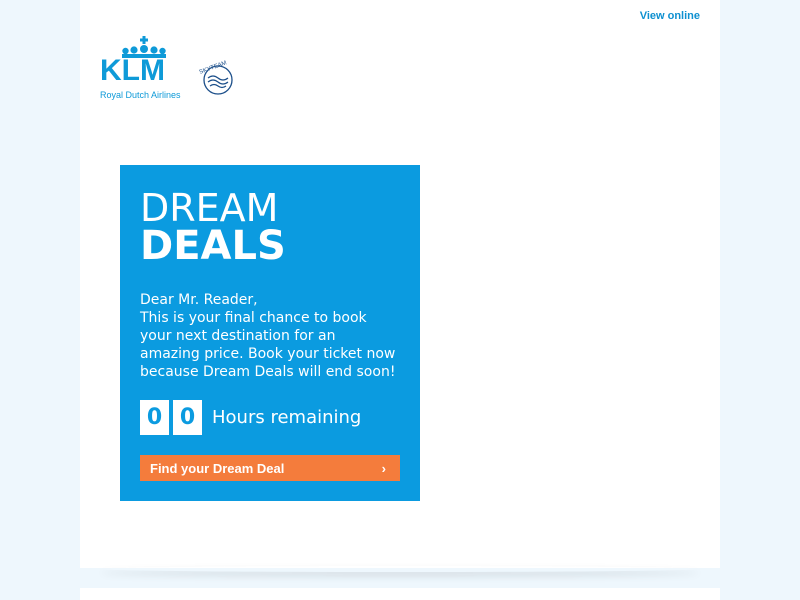  I want to click on klm-wordmark: KLM, so click(132, 70).